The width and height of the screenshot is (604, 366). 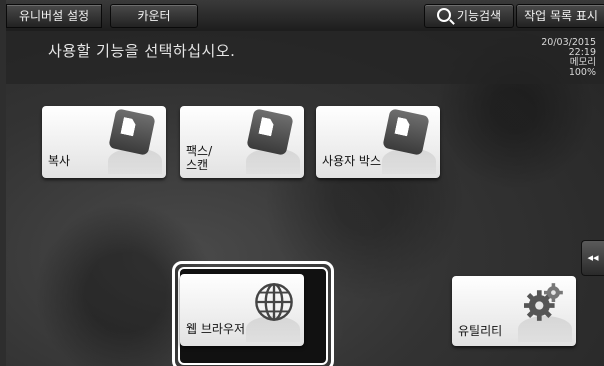 I want to click on fax-scan-label: 팩스/ 스캔, so click(x=199, y=158).